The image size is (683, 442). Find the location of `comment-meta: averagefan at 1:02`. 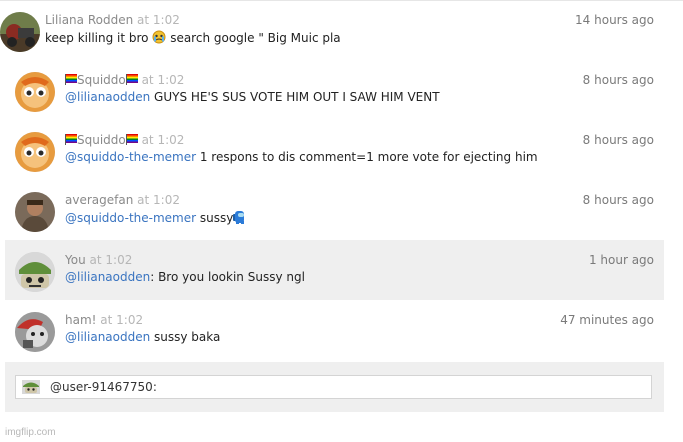

comment-meta: averagefan at 1:02 is located at coordinates (122, 200).